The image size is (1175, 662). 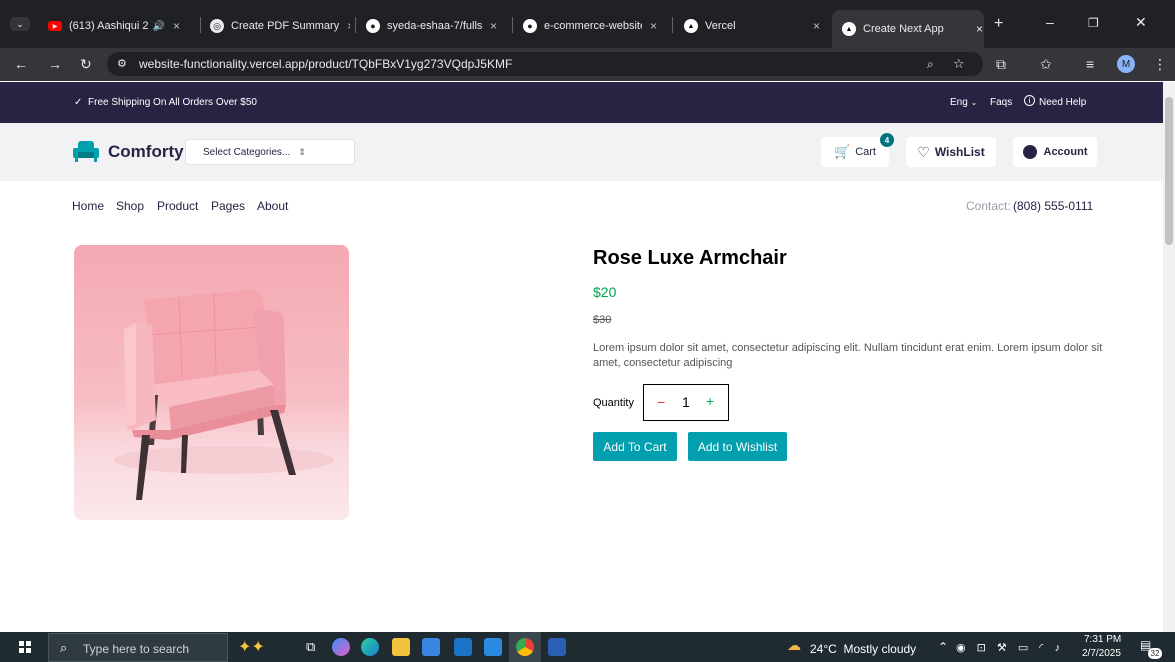 What do you see at coordinates (1053, 206) in the screenshot?
I see `contact-phone: (808) 555-0111` at bounding box center [1053, 206].